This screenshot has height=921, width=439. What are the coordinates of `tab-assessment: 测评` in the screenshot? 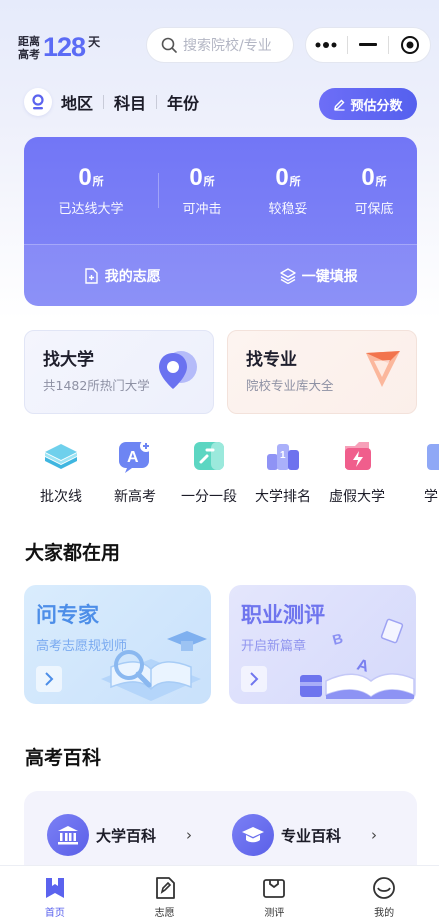 It's located at (275, 893).